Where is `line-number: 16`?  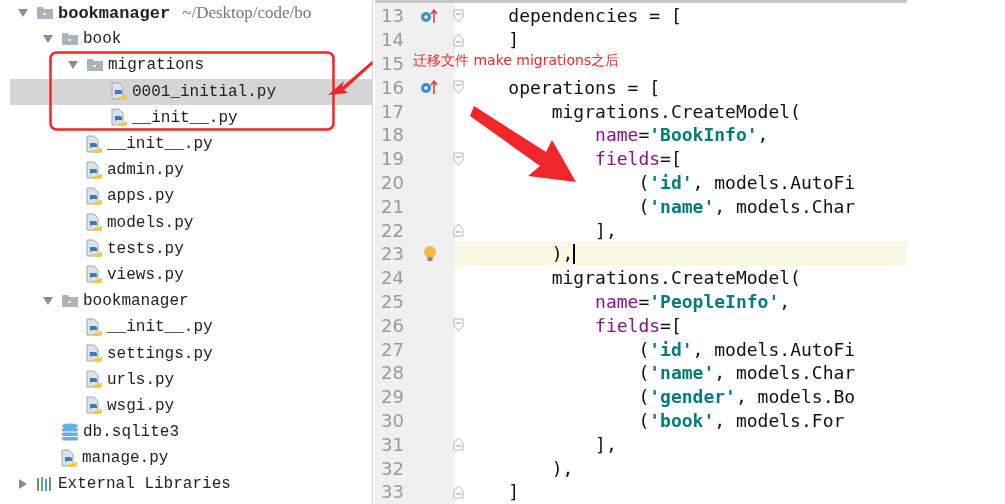 line-number: 16 is located at coordinates (392, 87).